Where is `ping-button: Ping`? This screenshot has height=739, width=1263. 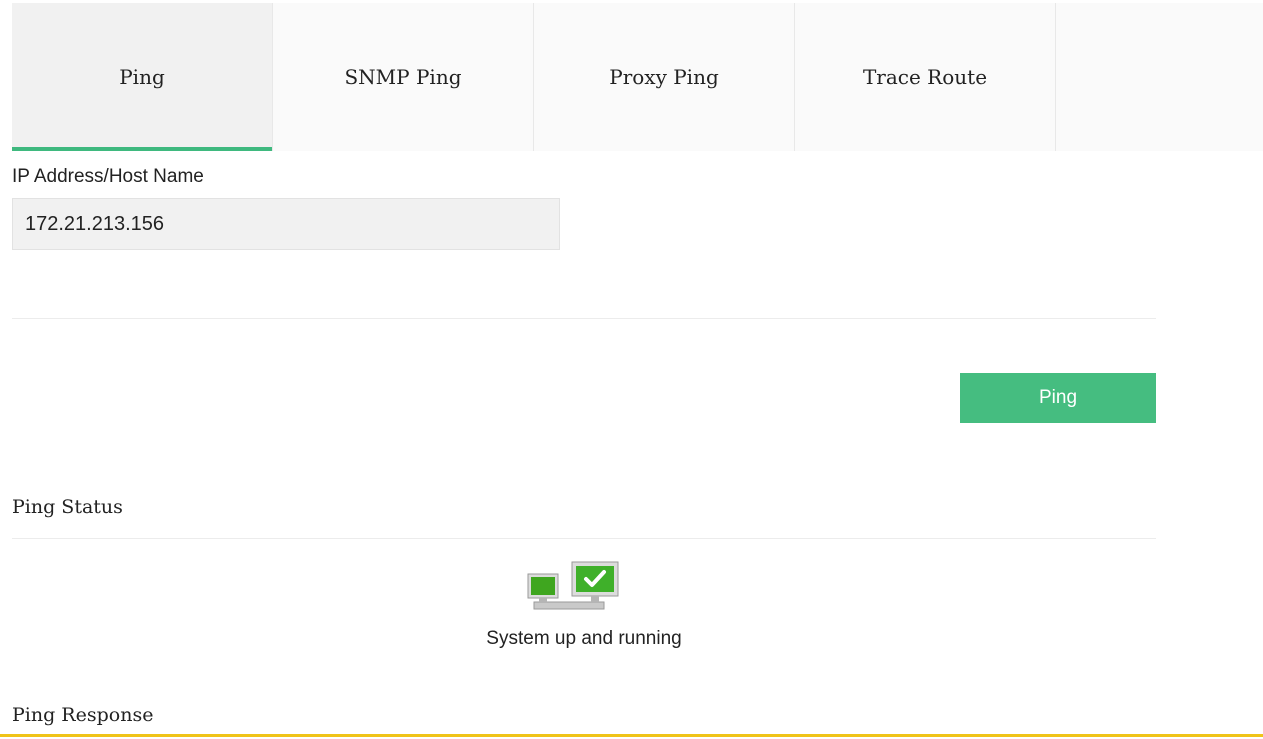
ping-button: Ping is located at coordinates (1058, 398).